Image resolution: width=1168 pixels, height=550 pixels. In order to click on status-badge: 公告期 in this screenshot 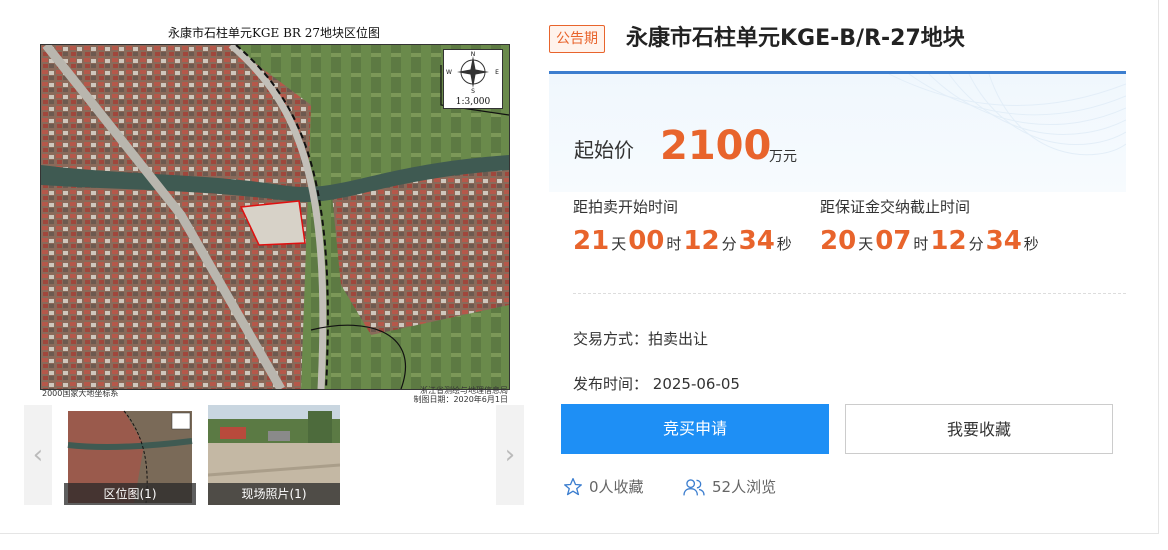, I will do `click(577, 39)`.